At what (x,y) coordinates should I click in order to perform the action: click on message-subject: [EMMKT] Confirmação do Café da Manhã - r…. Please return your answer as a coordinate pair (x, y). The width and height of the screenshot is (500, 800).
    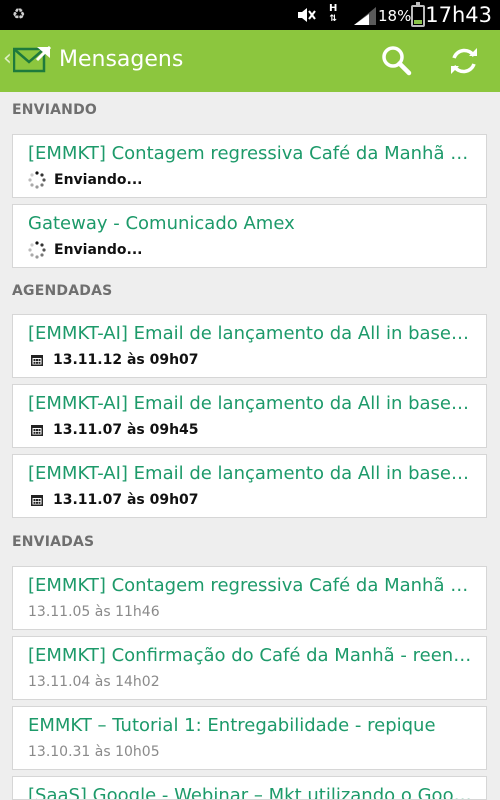
    Looking at the image, I should click on (251, 655).